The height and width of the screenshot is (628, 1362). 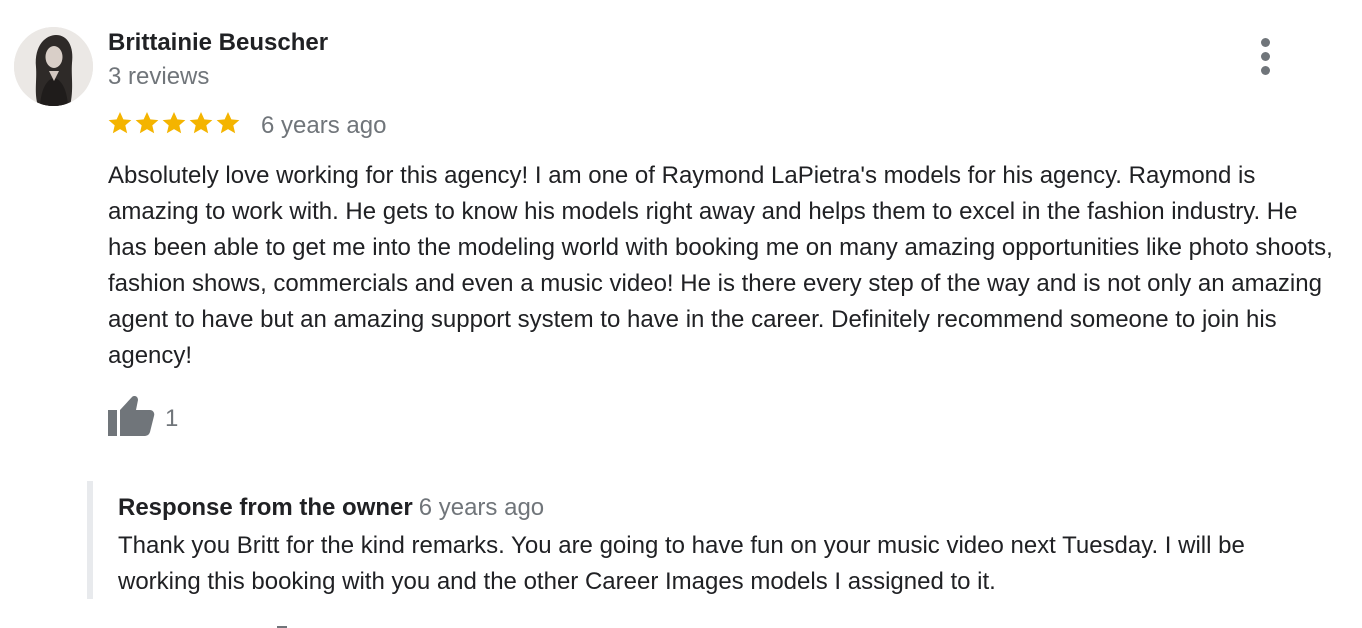 I want to click on more-options-button, so click(x=1265, y=56).